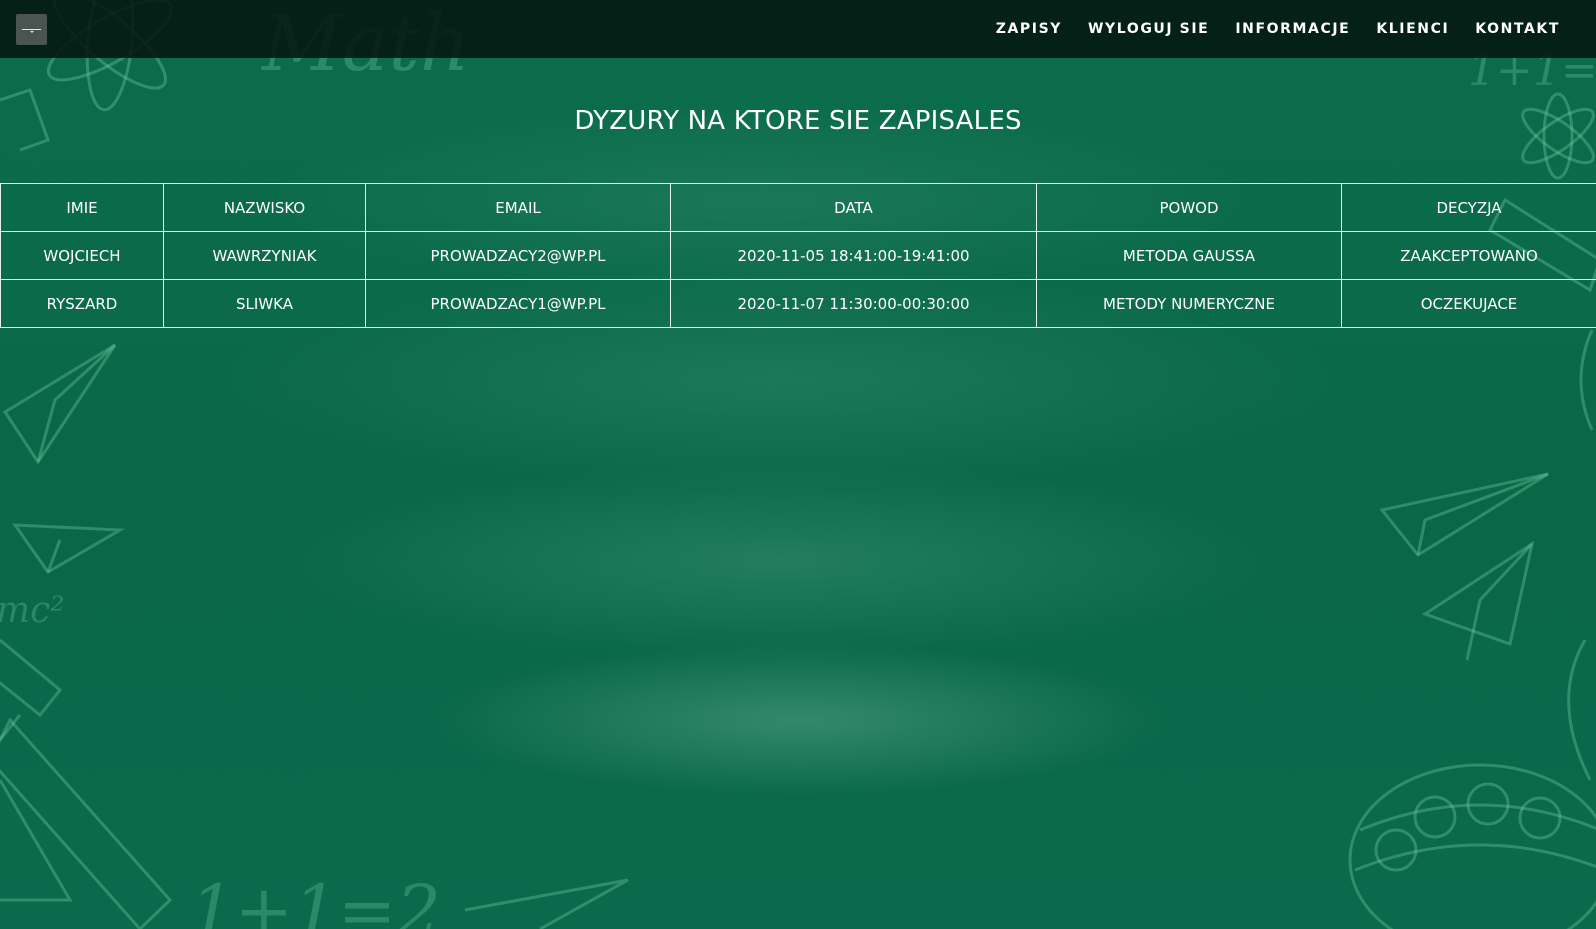 This screenshot has width=1596, height=929. I want to click on arc-doodle-right, so click(1580, 555).